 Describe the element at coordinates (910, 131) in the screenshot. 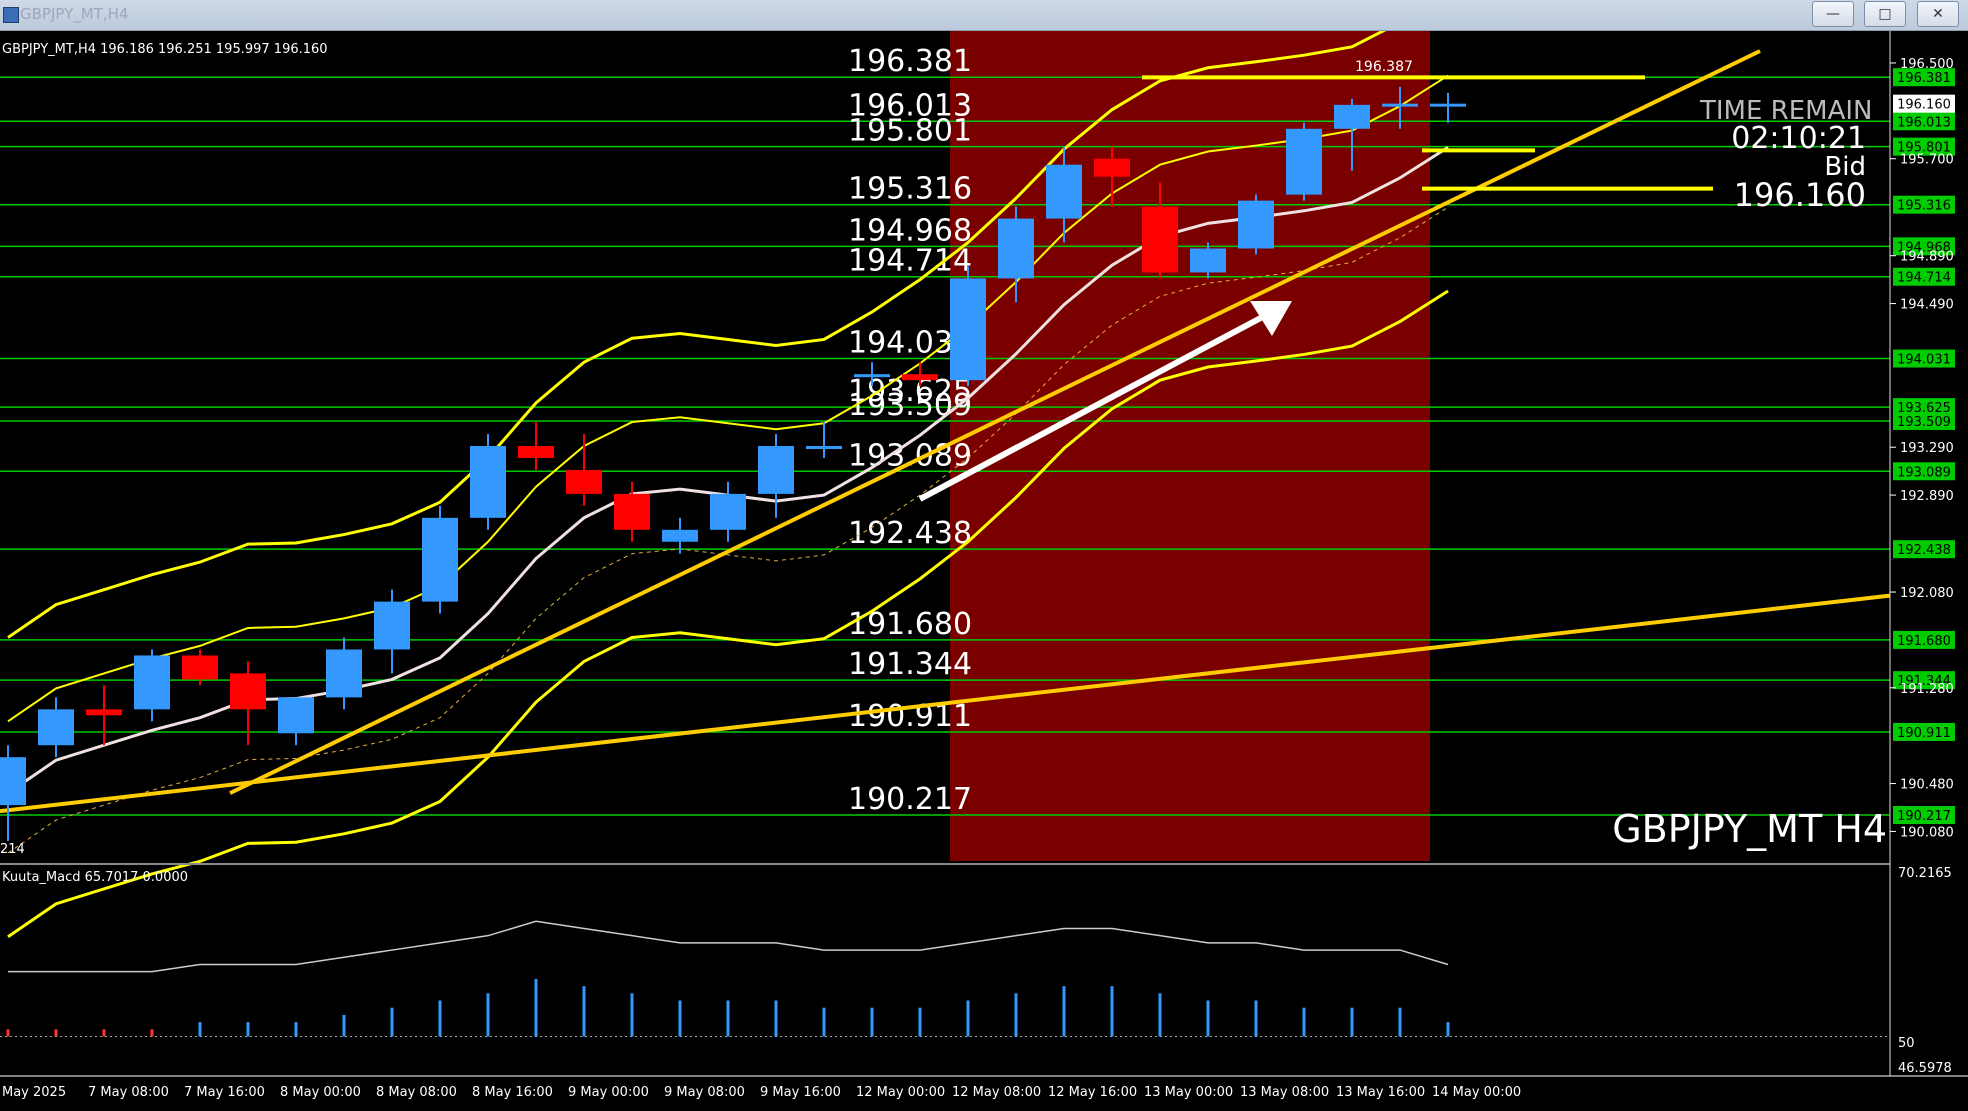

I see `level-label: 195.801` at that location.